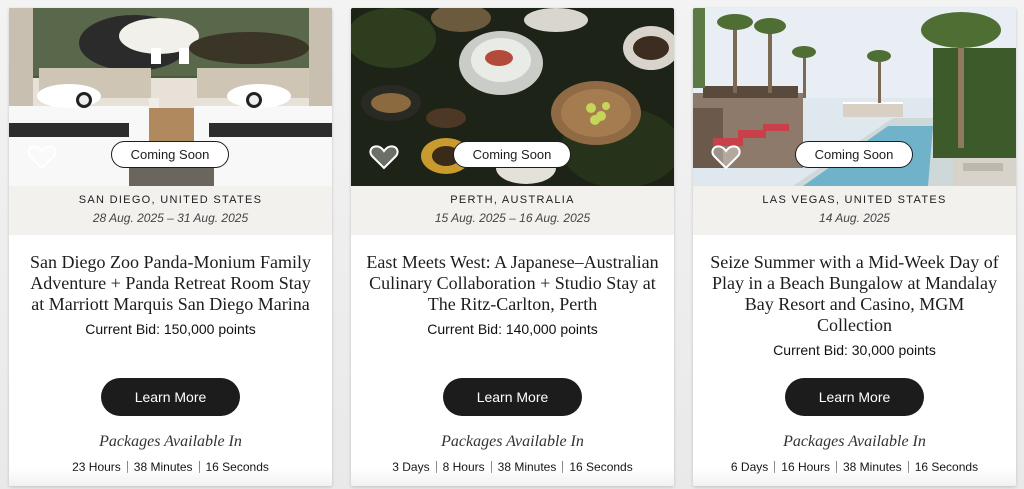 The height and width of the screenshot is (489, 1024). Describe the element at coordinates (512, 329) in the screenshot. I see `current-bid: Current Bid: 140,000 points` at that location.